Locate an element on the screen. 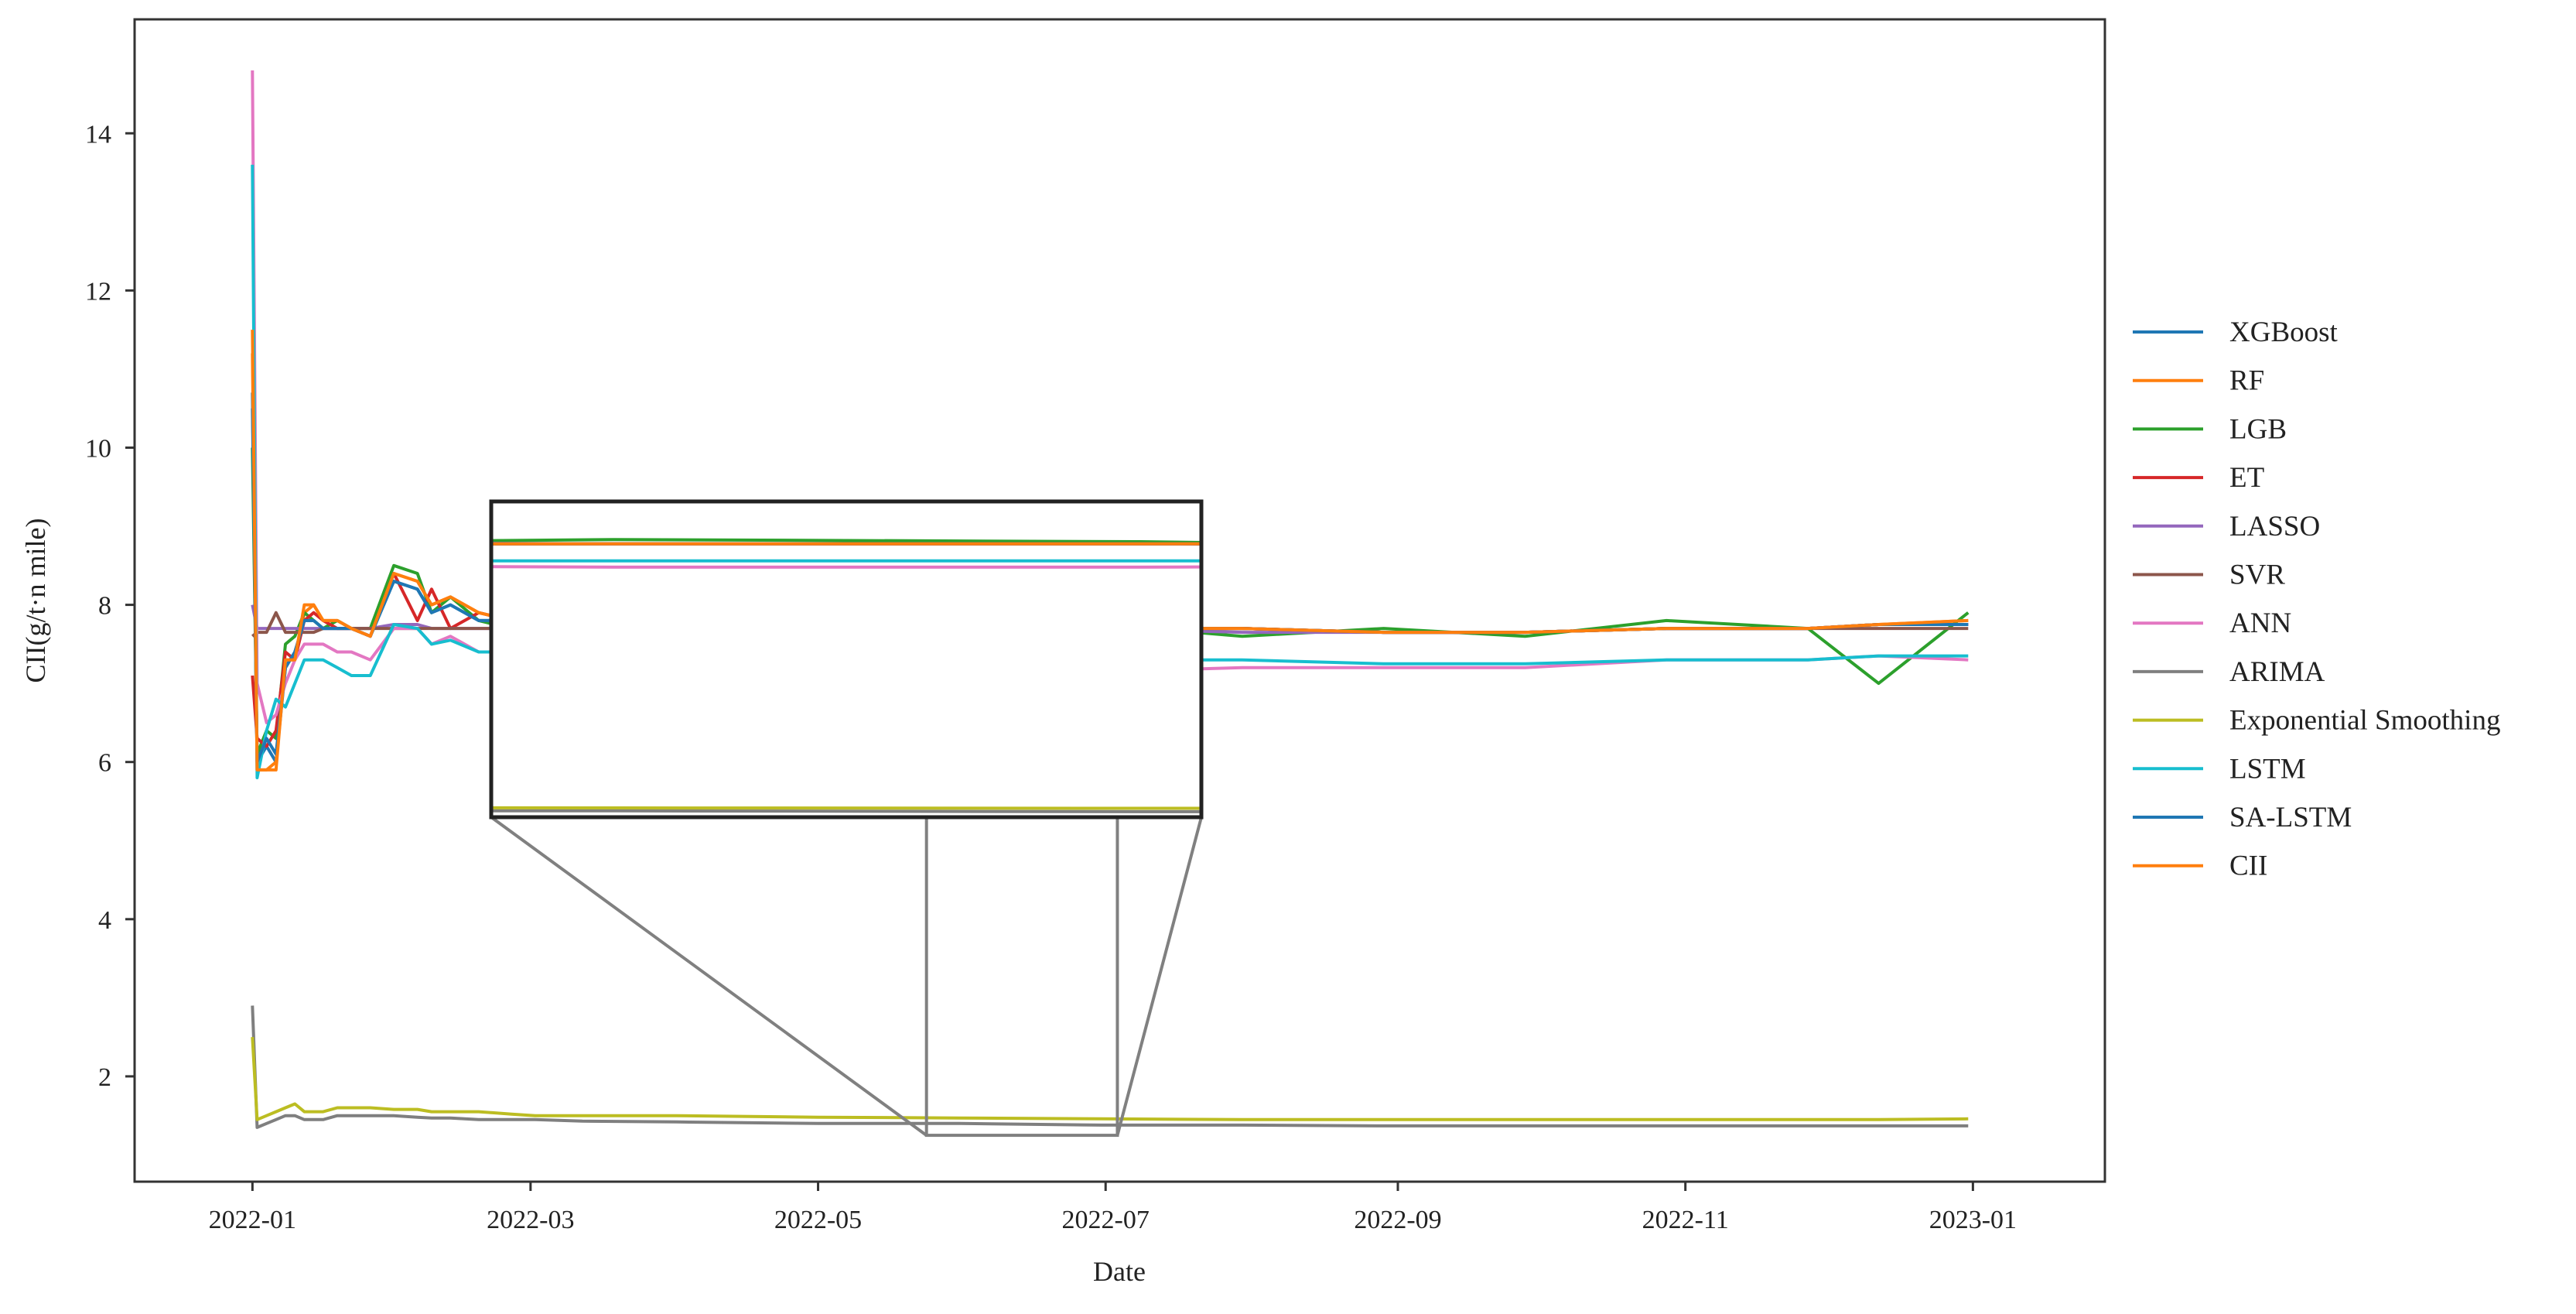  legend-label: LGB is located at coordinates (2258, 429).